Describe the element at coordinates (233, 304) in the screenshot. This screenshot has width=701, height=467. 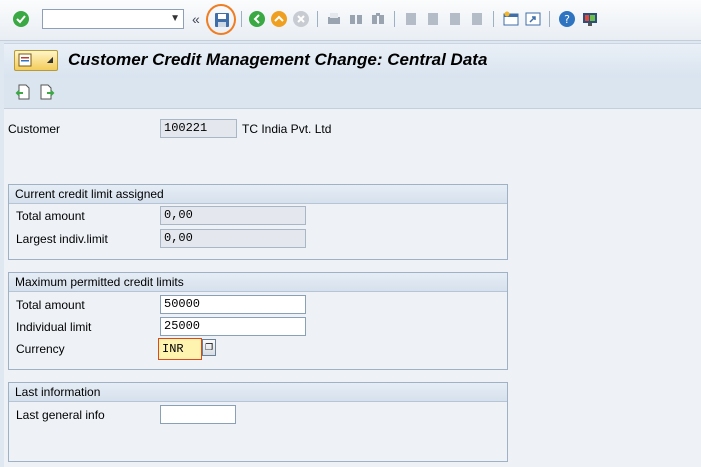
I see `max-total-amount-field: 50000` at that location.